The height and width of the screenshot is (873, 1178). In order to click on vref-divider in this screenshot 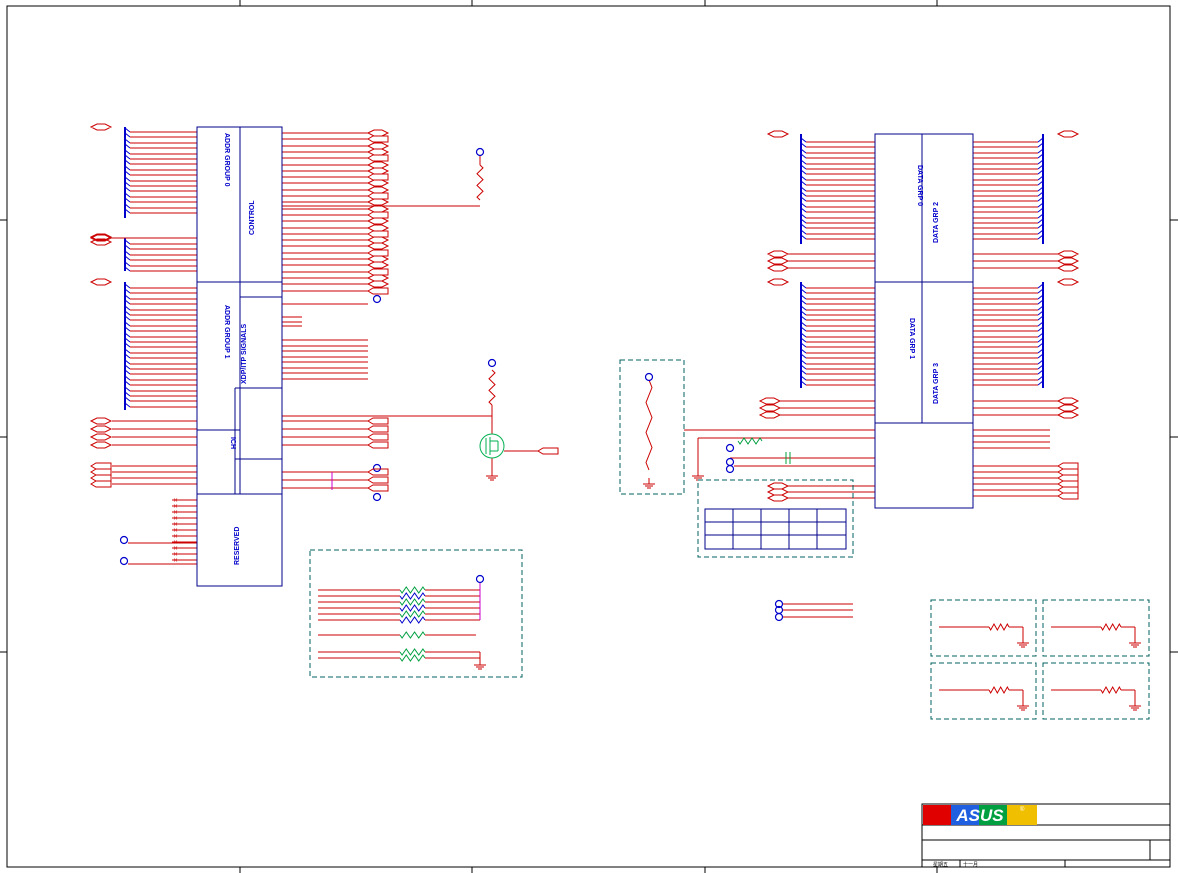, I will do `click(649, 425)`.